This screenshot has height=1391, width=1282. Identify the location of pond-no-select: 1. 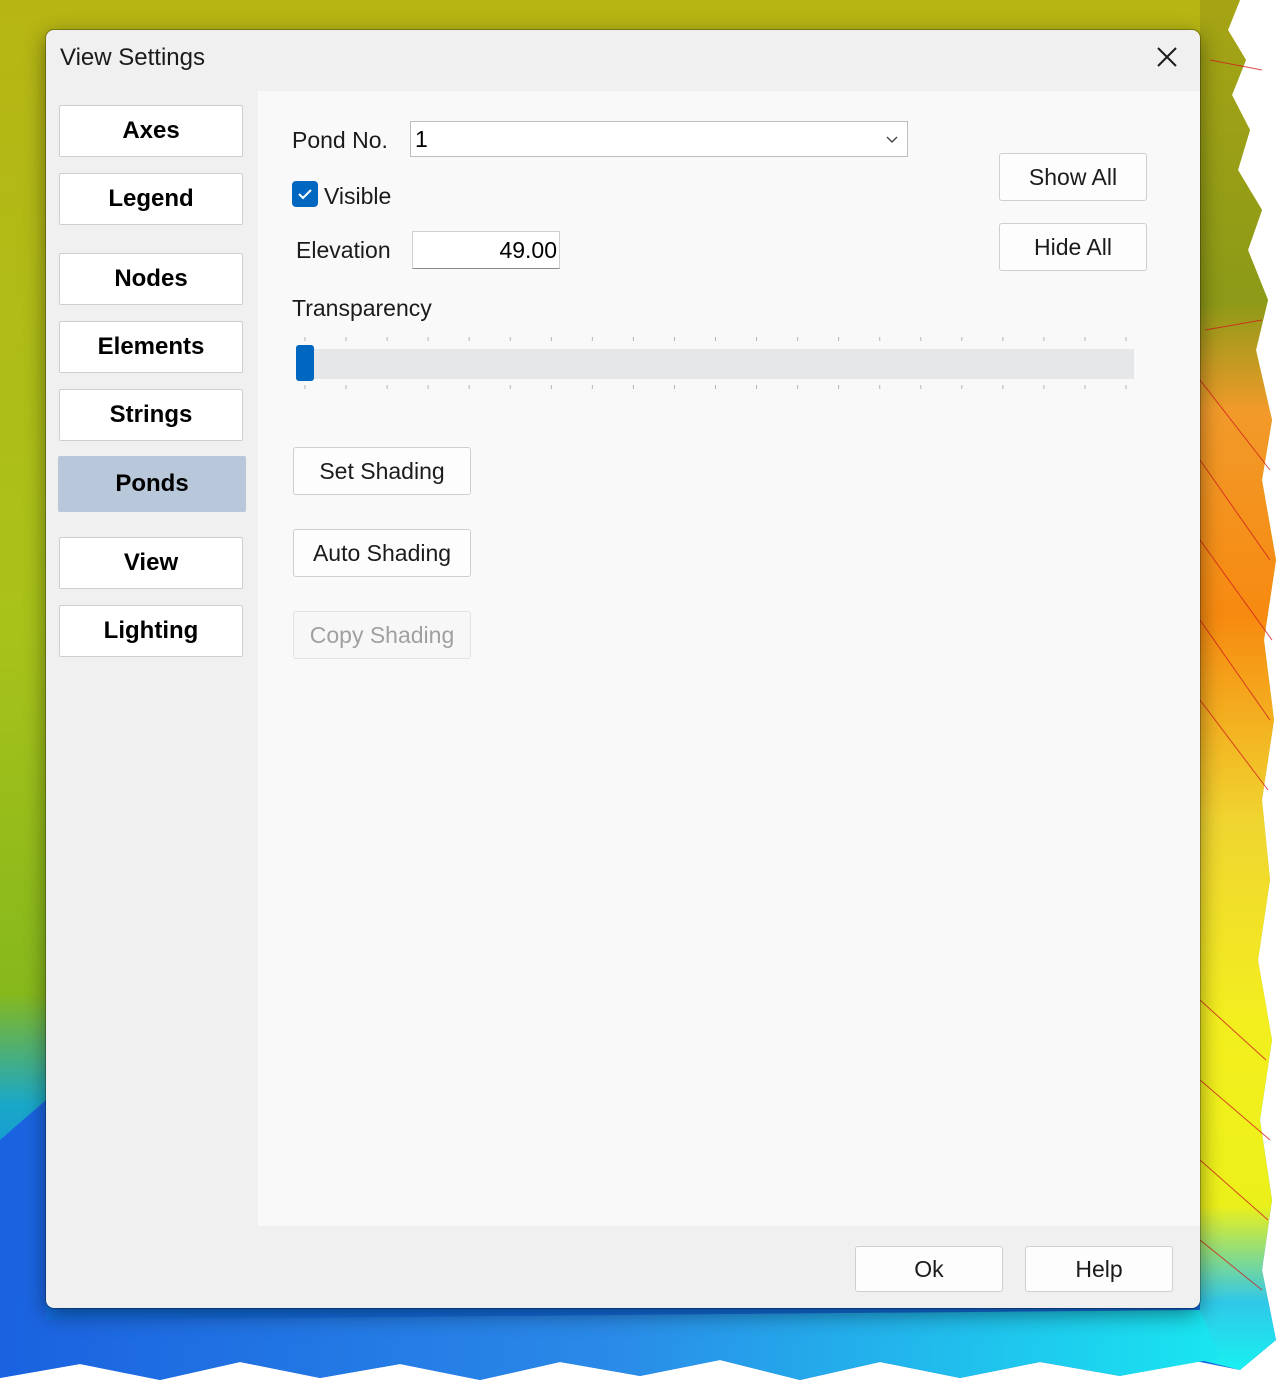
(659, 139).